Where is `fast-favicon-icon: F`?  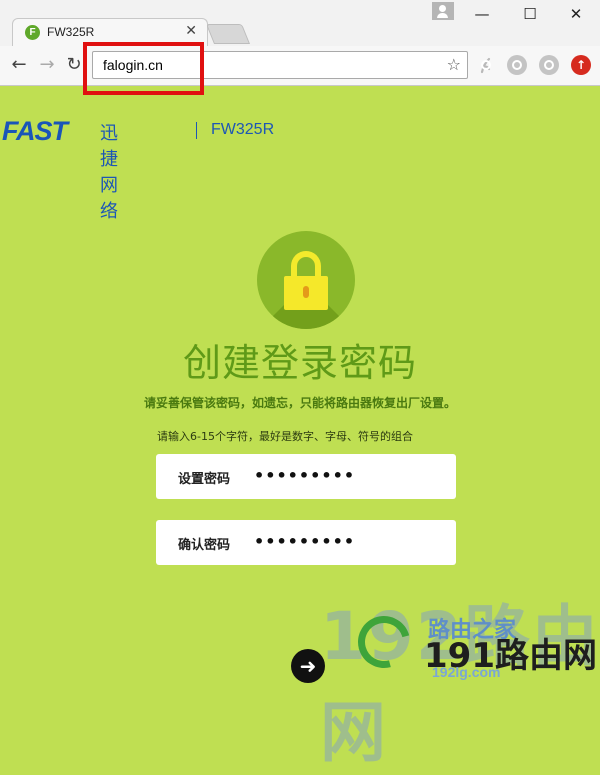 fast-favicon-icon: F is located at coordinates (32, 32).